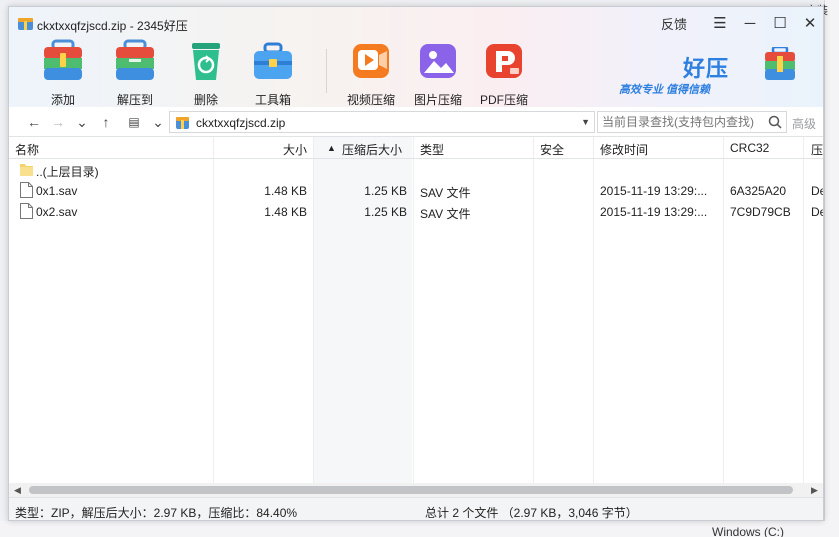 Image resolution: width=839 pixels, height=537 pixels. I want to click on desktop-background-right, so click(831, 268).